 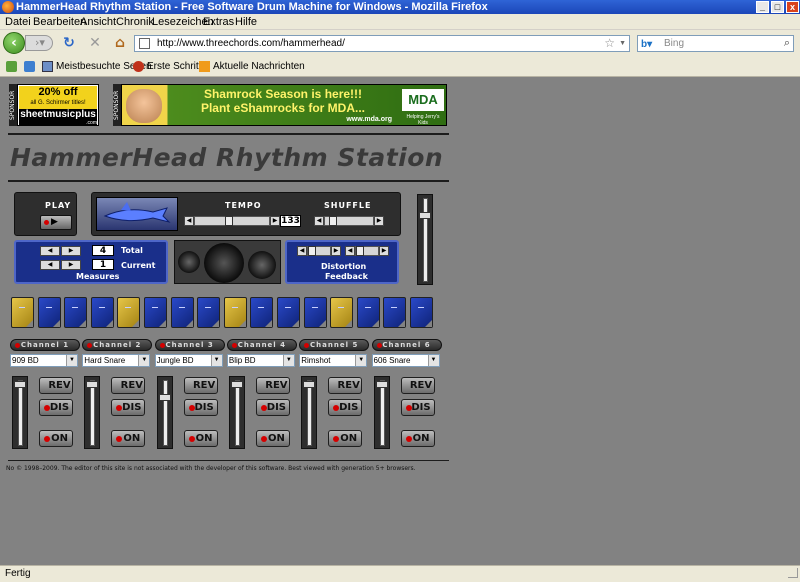 I want to click on channel-5-dis-button: DIS, so click(x=345, y=407).